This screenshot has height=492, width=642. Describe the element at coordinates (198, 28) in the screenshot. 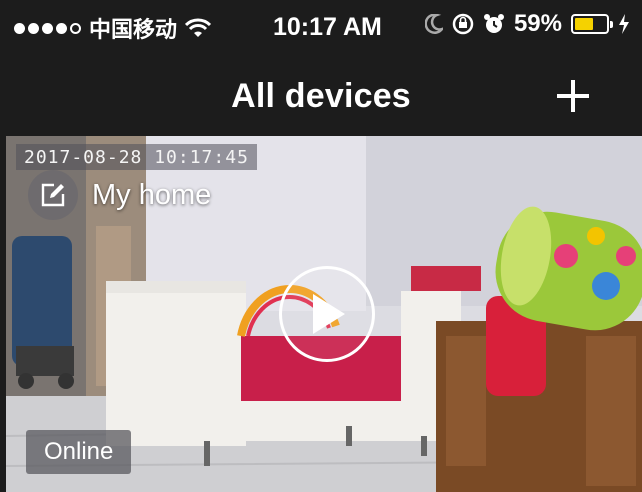

I see `wifi-icon` at that location.